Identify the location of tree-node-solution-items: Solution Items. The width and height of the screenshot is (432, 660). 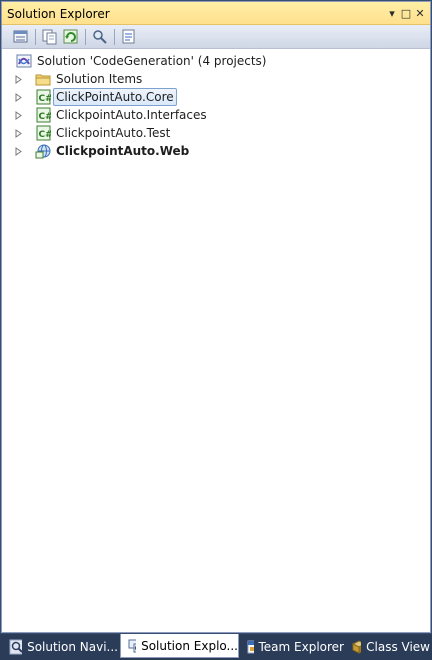
(216, 79).